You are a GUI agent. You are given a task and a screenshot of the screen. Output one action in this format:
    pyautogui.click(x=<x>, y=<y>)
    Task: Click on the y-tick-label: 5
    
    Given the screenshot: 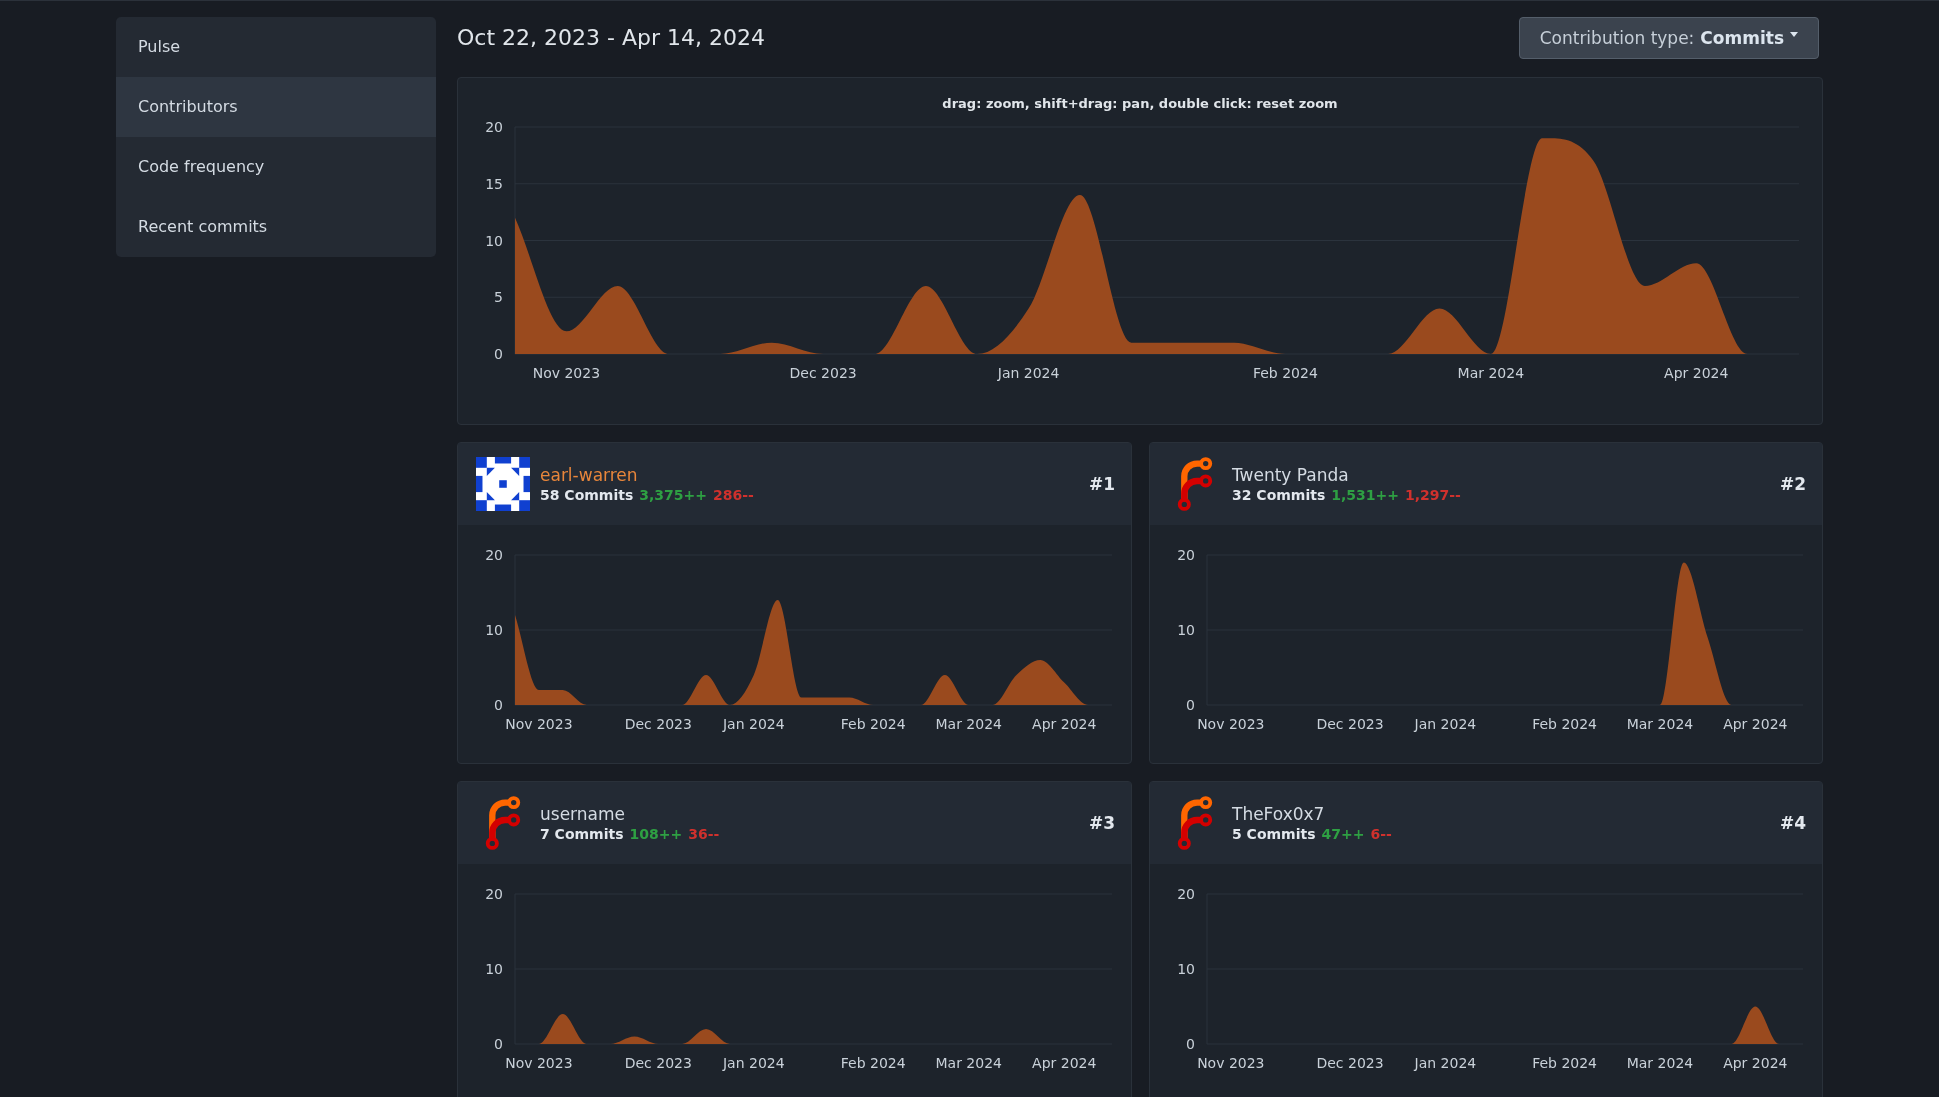 What is the action you would take?
    pyautogui.click(x=498, y=297)
    